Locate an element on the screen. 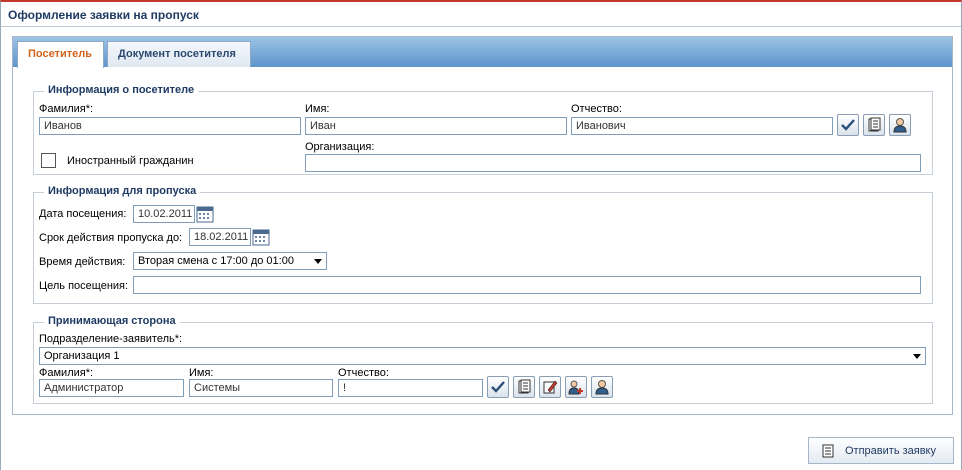 The image size is (962, 470). visitor-last-name-label: Фамилия*: is located at coordinates (66, 109).